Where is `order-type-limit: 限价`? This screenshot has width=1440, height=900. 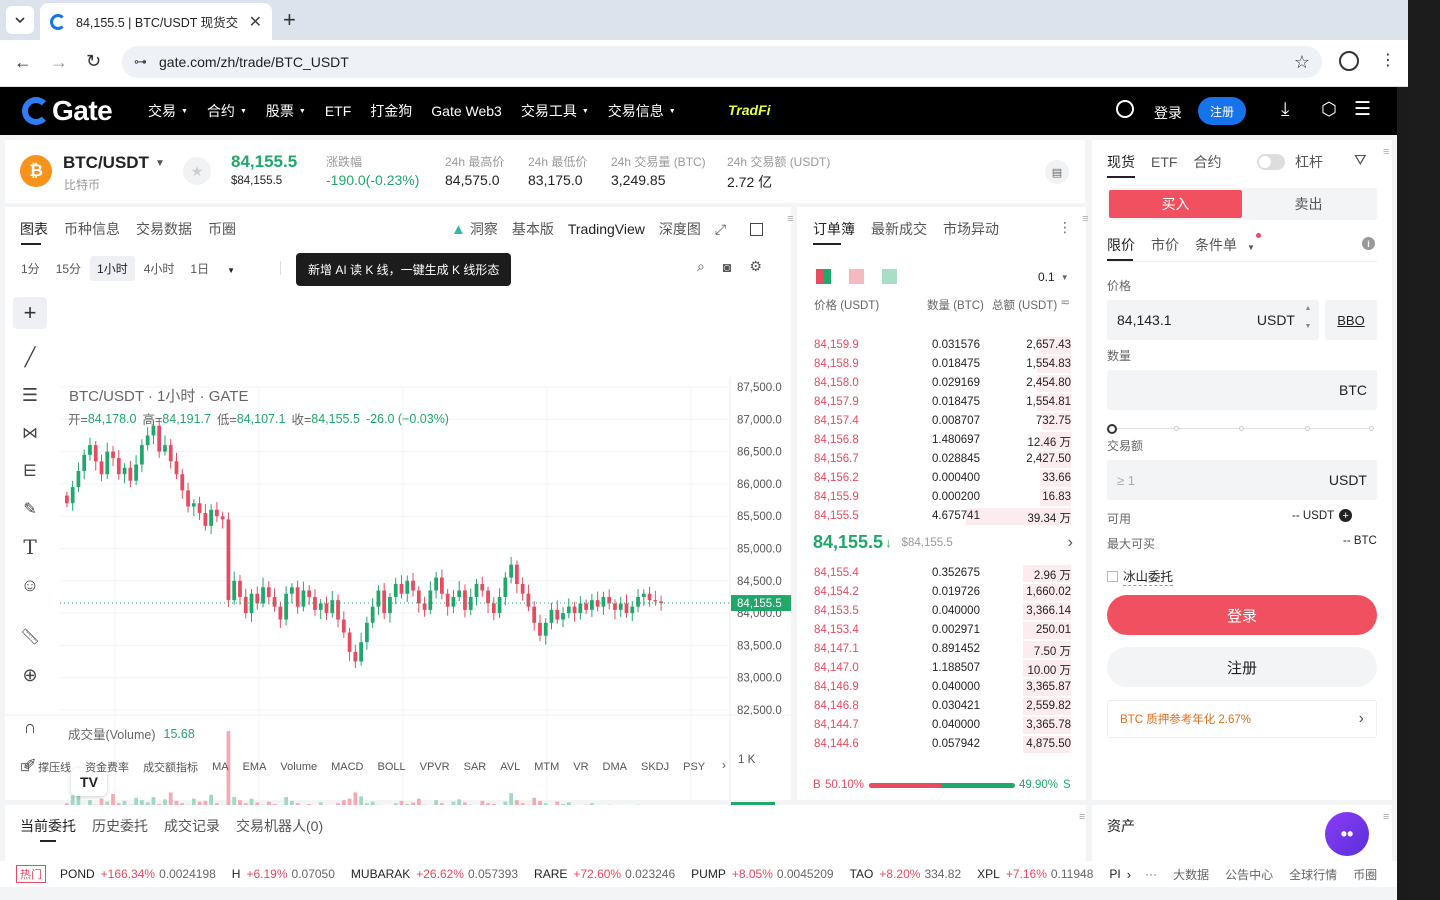
order-type-limit: 限价 is located at coordinates (1121, 245).